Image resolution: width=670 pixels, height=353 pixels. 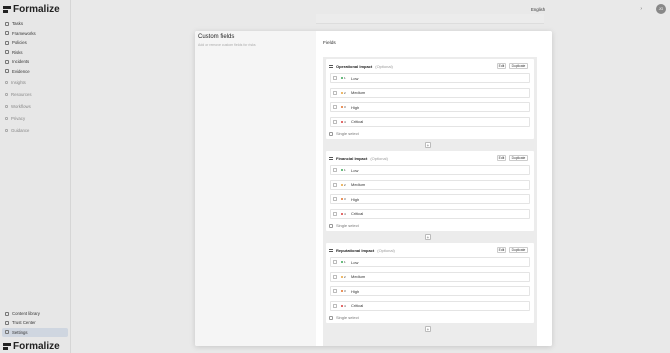 I want to click on library-icon, so click(x=7, y=313).